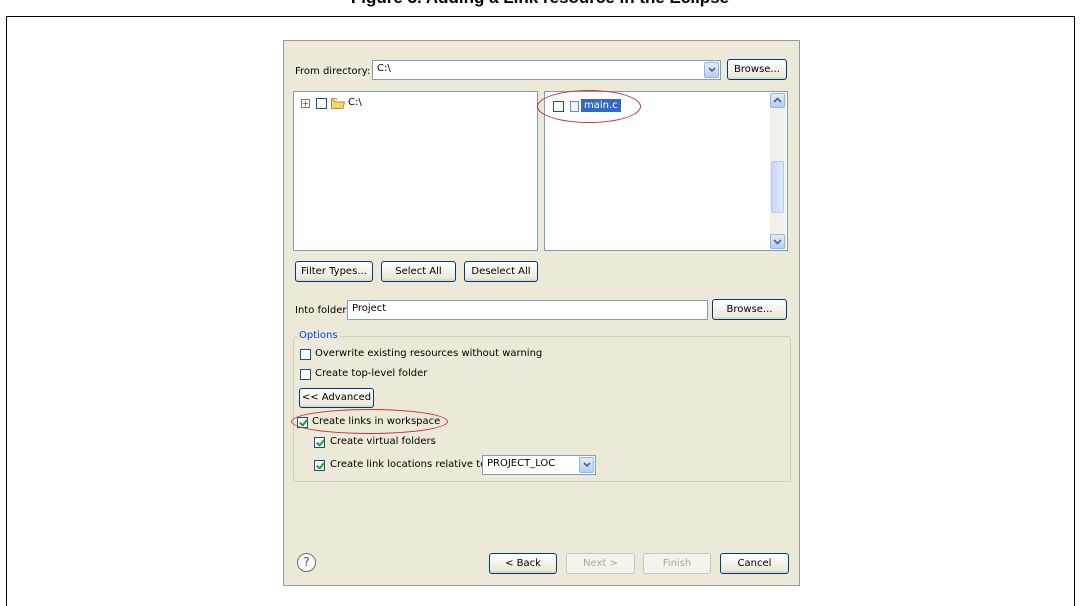 The height and width of the screenshot is (606, 1080). I want to click on from-directory-value: C:\, so click(384, 68).